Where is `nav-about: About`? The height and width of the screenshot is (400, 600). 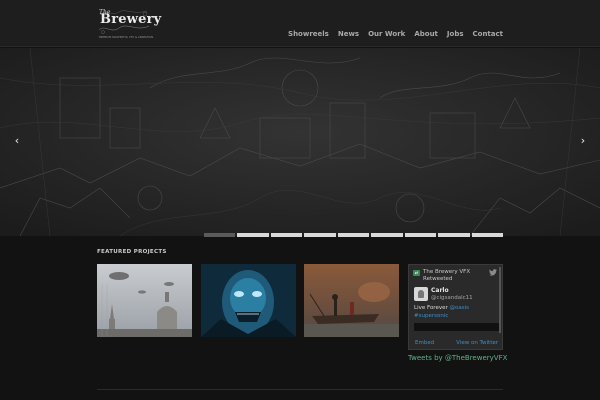
nav-about: About is located at coordinates (426, 34).